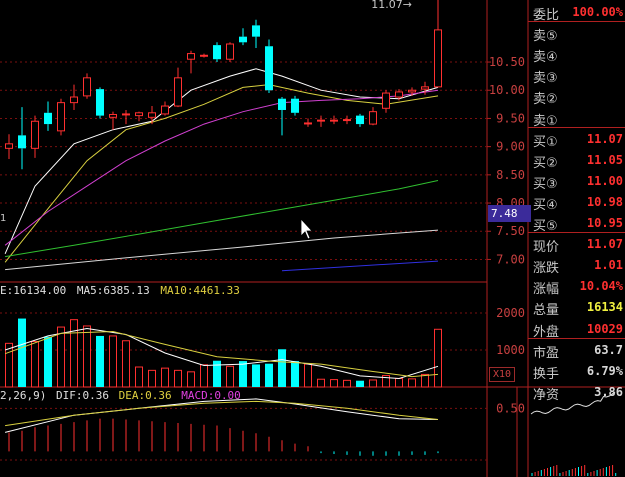 This screenshot has width=625, height=477. What do you see at coordinates (507, 90) in the screenshot?
I see `price-tick-label: 10.00` at bounding box center [507, 90].